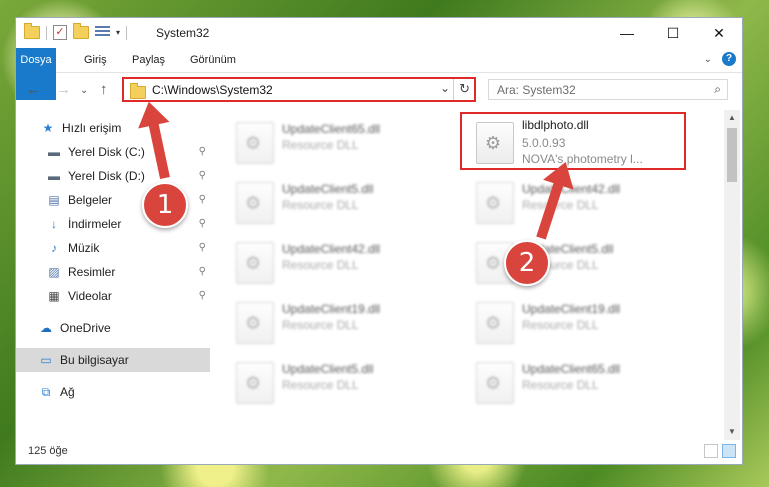 The image size is (769, 487). Describe the element at coordinates (94, 360) in the screenshot. I see `sidebar-item-label: Bu bilgisayar` at that location.